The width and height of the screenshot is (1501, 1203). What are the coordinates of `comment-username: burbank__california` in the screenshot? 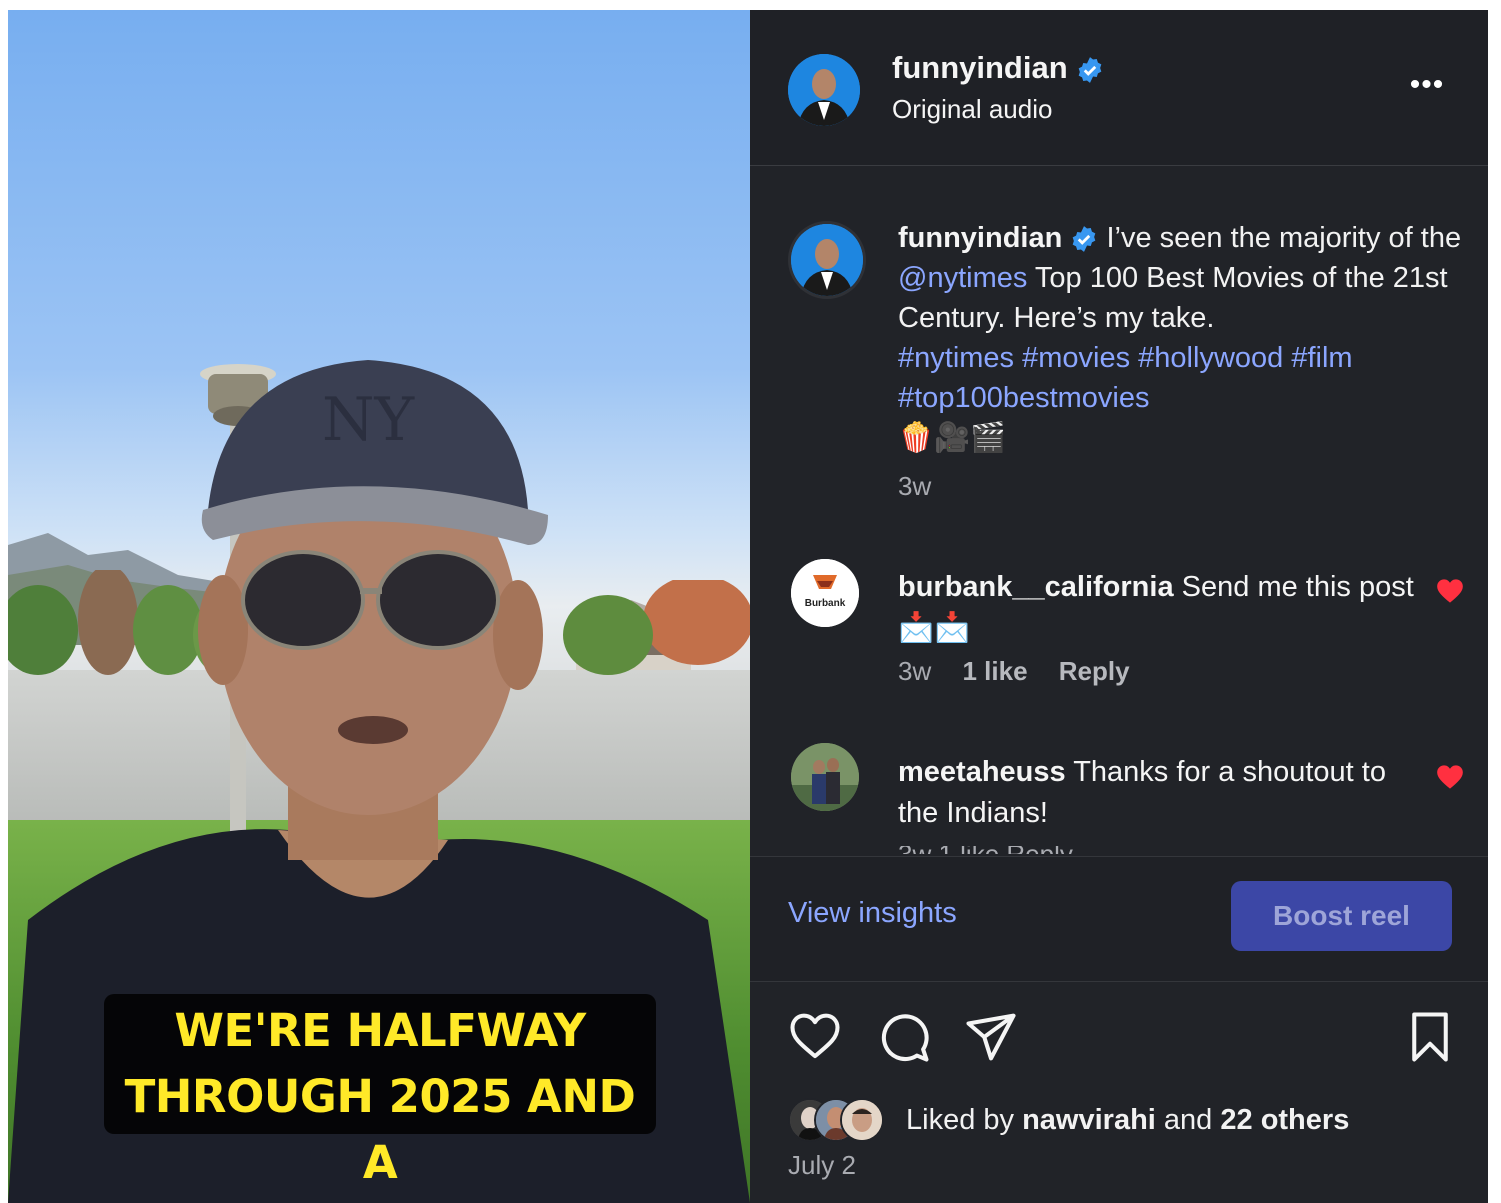 It's located at (1036, 587).